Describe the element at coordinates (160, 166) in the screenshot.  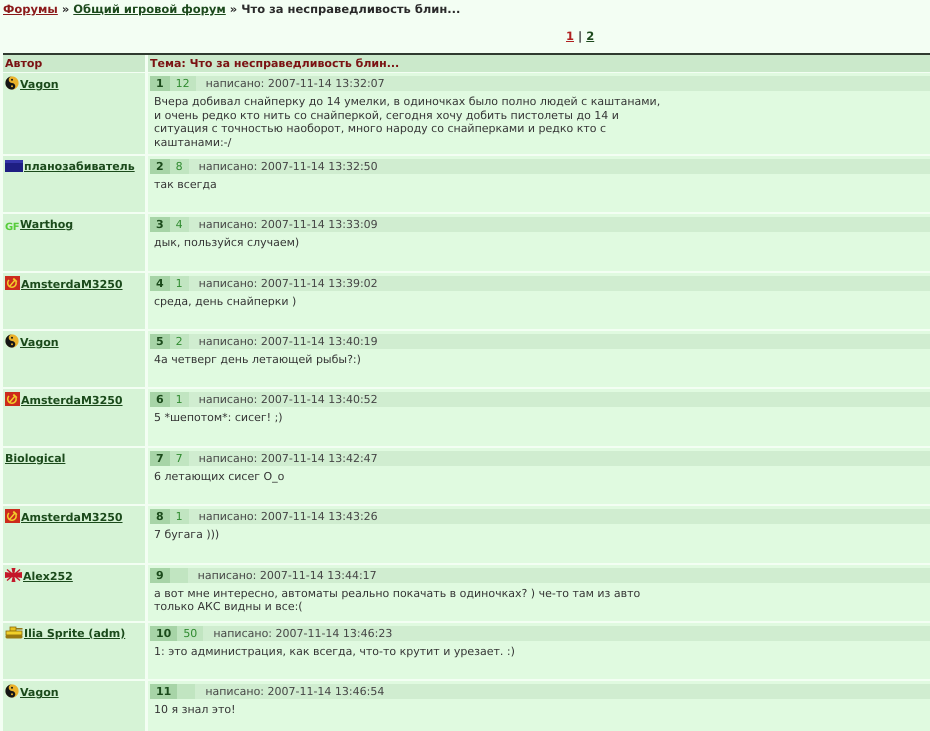
I see `post-number: 2` at that location.